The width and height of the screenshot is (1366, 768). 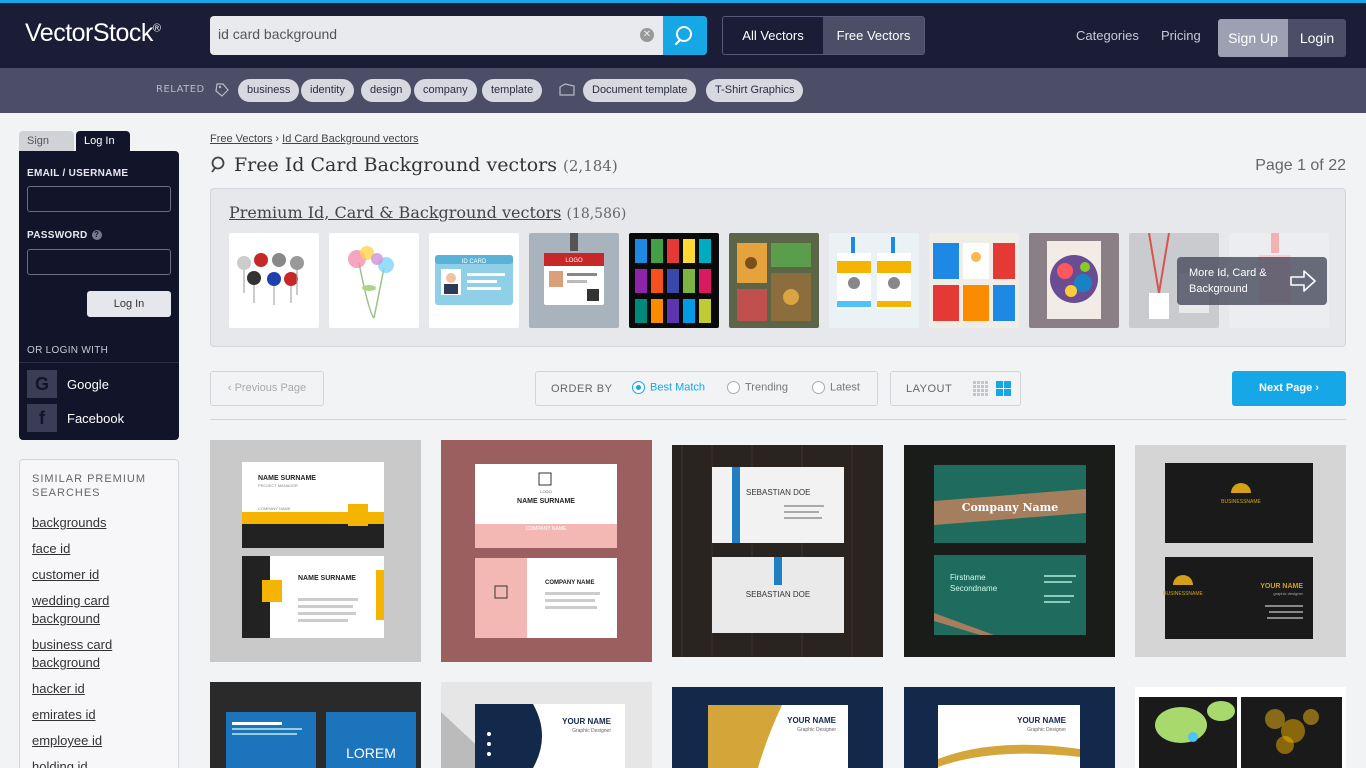 What do you see at coordinates (102, 575) in the screenshot?
I see `similar-link: customer id` at bounding box center [102, 575].